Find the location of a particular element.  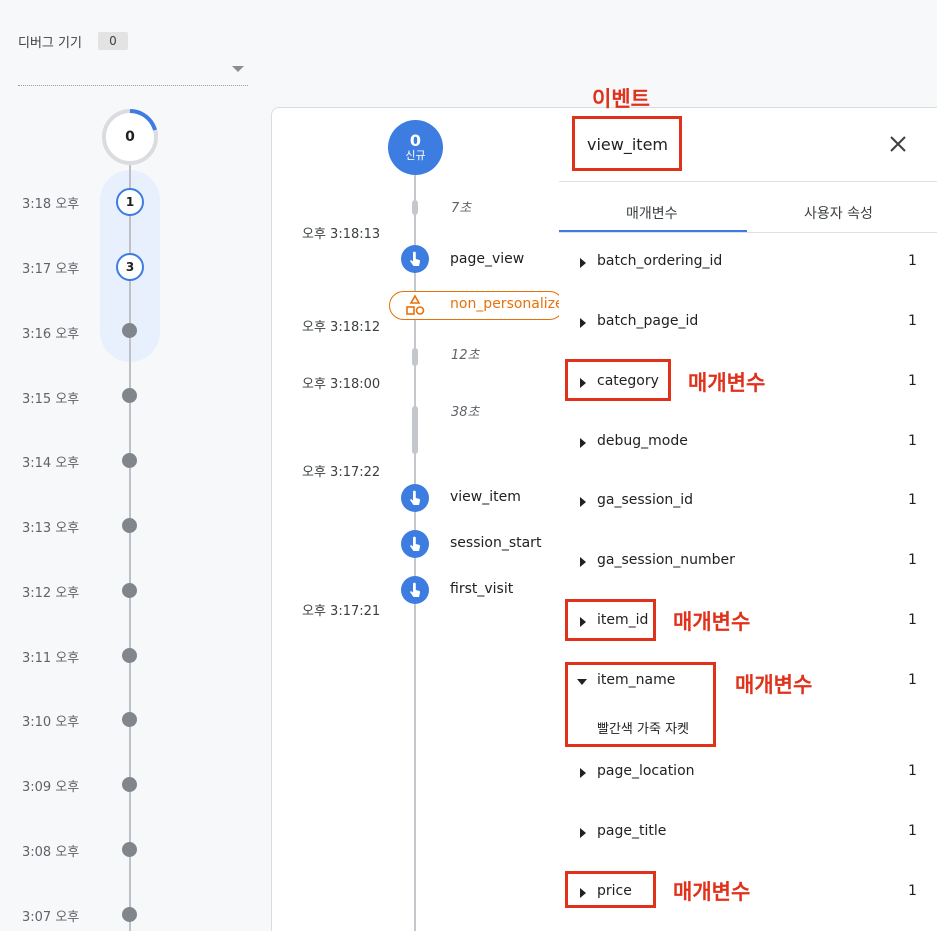

param-name: page_title is located at coordinates (632, 831).